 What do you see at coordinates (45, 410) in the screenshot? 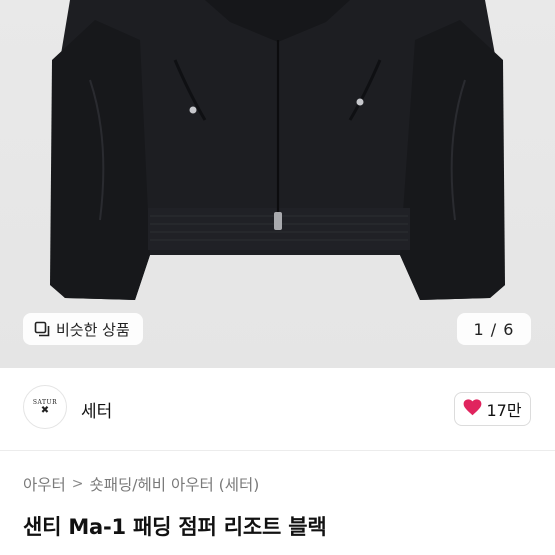
I see `shop-logo-mark: ✖` at bounding box center [45, 410].